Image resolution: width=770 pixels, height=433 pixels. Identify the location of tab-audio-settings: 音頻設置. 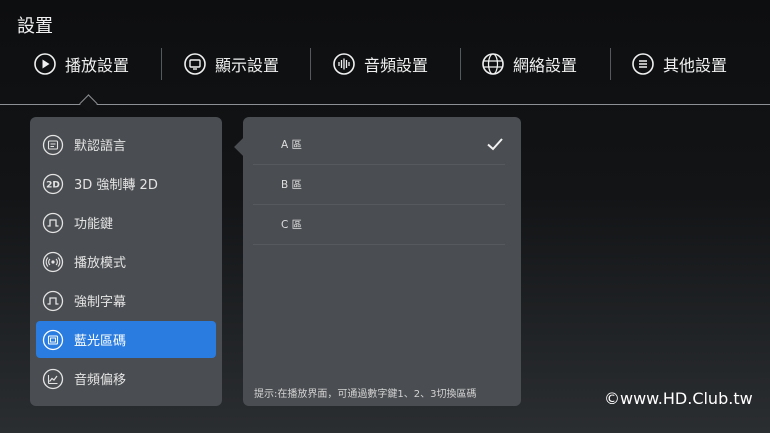
(380, 64).